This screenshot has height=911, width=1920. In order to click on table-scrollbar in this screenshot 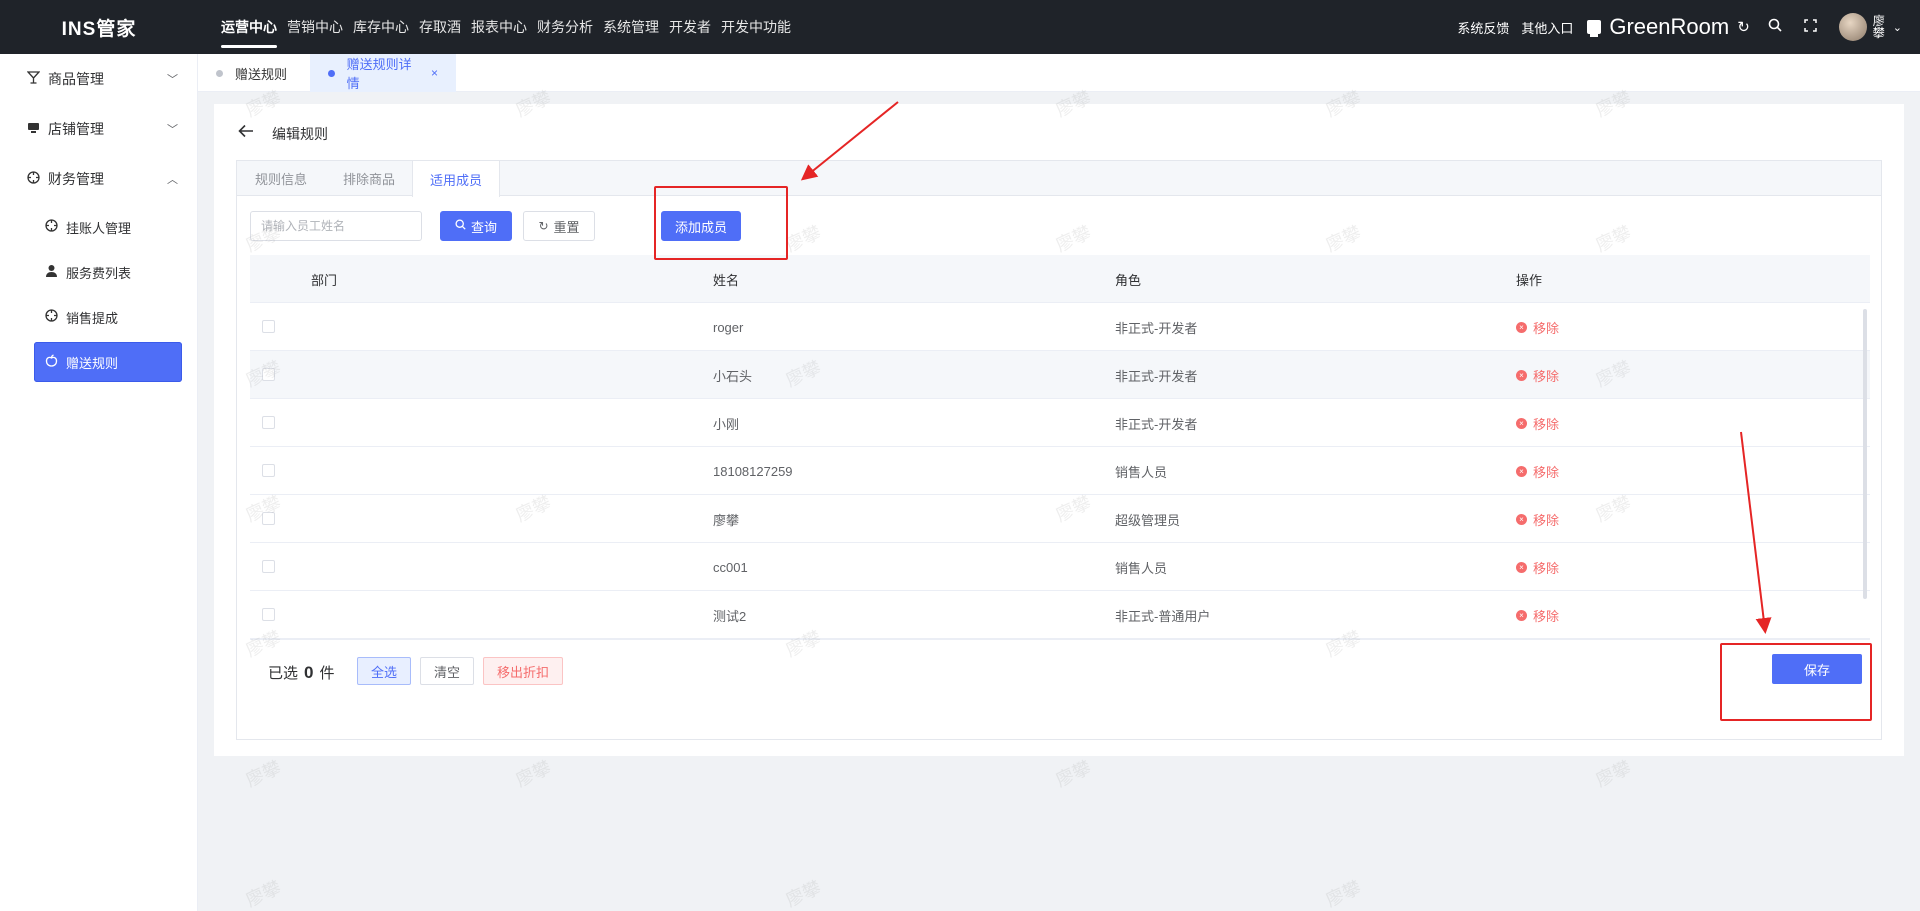, I will do `click(1865, 454)`.